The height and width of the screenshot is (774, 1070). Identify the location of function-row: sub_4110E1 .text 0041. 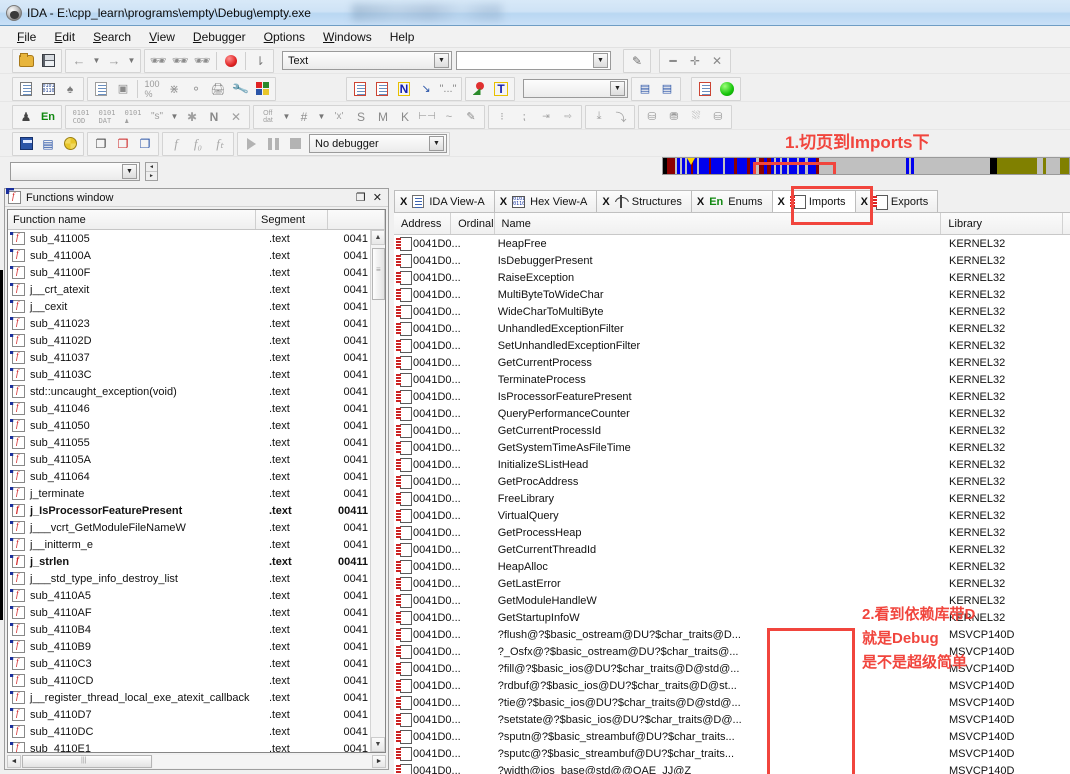
(189, 746).